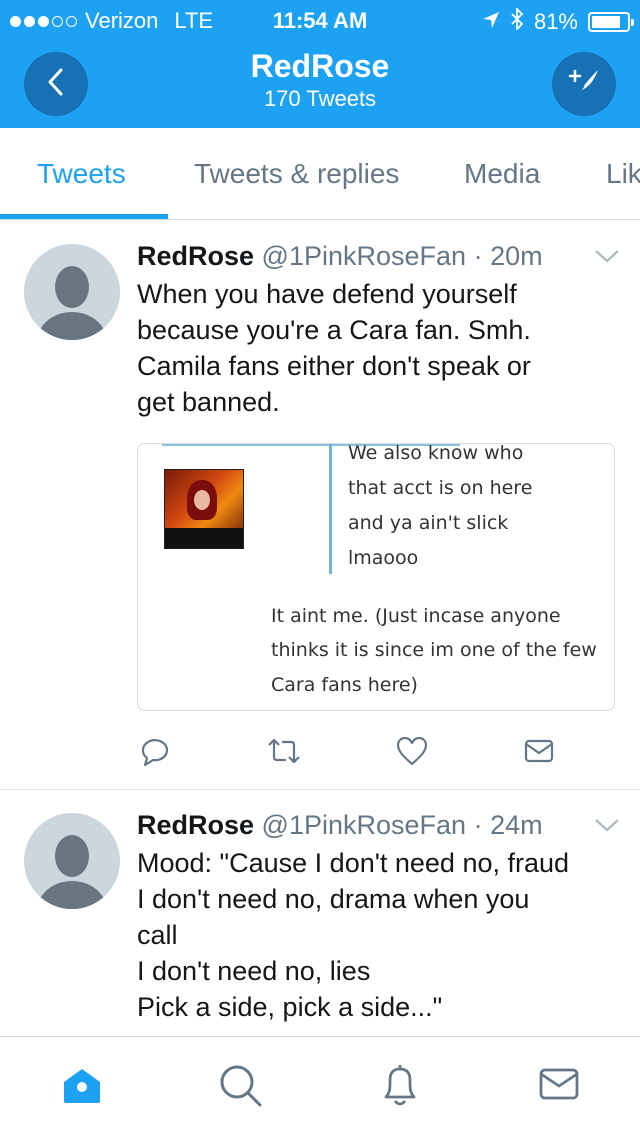 This screenshot has height=1136, width=640. What do you see at coordinates (559, 1086) in the screenshot?
I see `messages-icon` at bounding box center [559, 1086].